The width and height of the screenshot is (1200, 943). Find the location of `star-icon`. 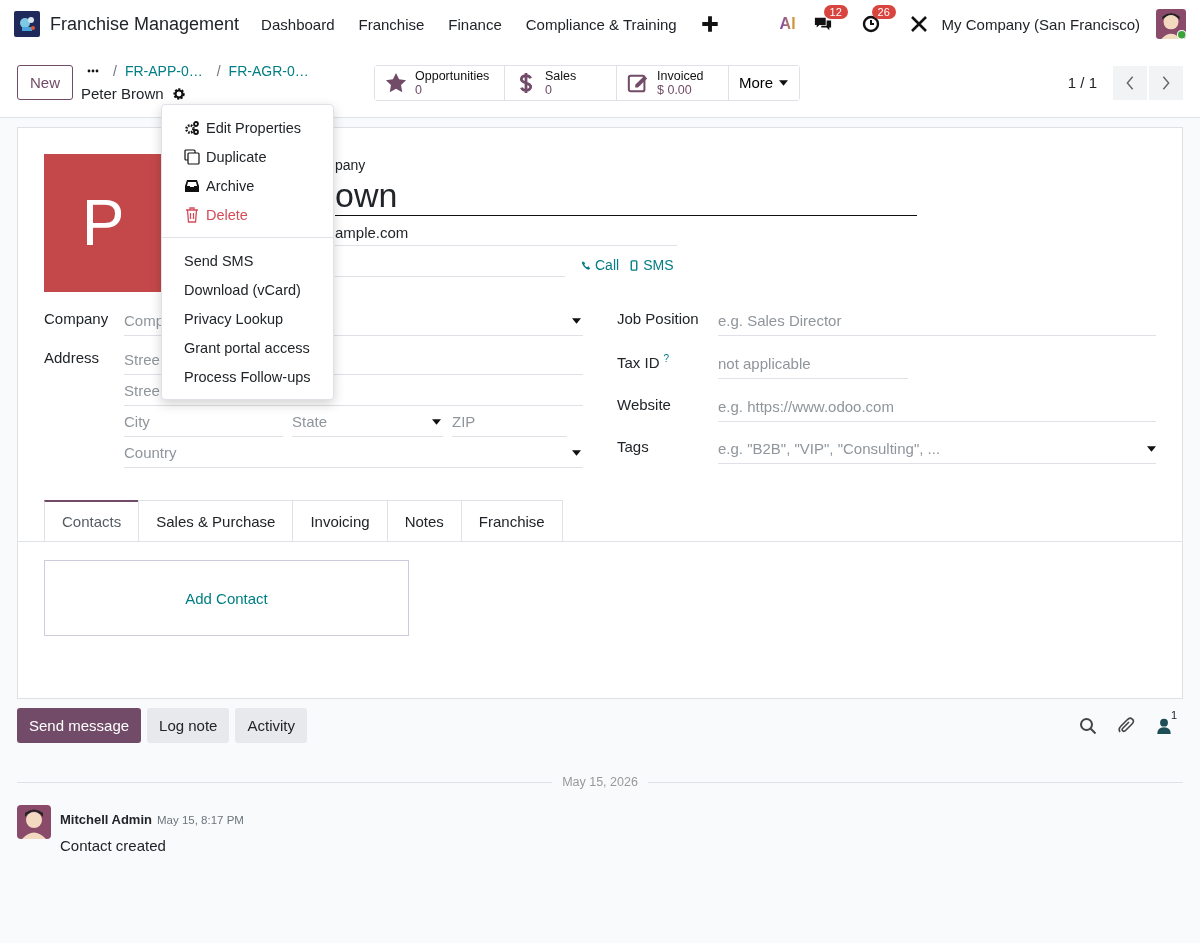

star-icon is located at coordinates (396, 82).